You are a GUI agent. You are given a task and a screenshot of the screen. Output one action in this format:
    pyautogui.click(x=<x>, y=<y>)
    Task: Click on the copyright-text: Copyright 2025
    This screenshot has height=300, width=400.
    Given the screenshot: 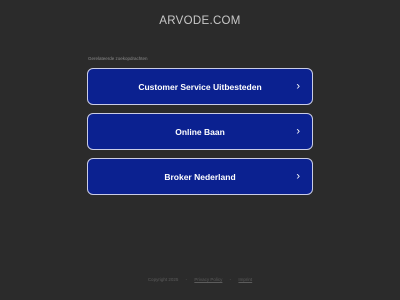 What is the action you would take?
    pyautogui.click(x=163, y=279)
    